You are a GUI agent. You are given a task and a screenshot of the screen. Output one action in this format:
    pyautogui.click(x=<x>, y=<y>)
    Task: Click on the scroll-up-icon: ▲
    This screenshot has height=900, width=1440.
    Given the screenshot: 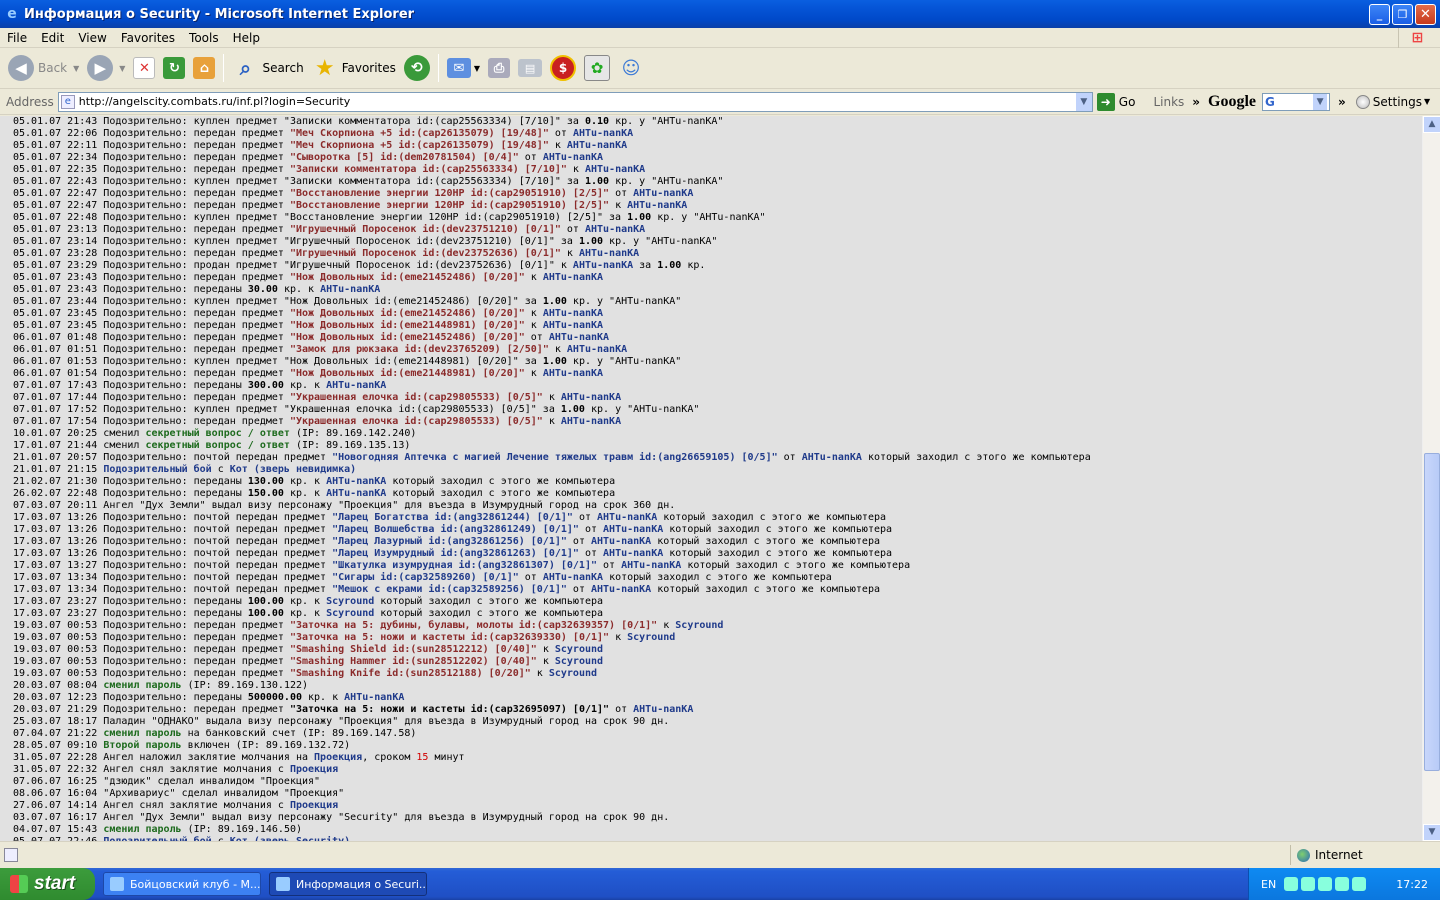 What is the action you would take?
    pyautogui.click(x=1431, y=124)
    